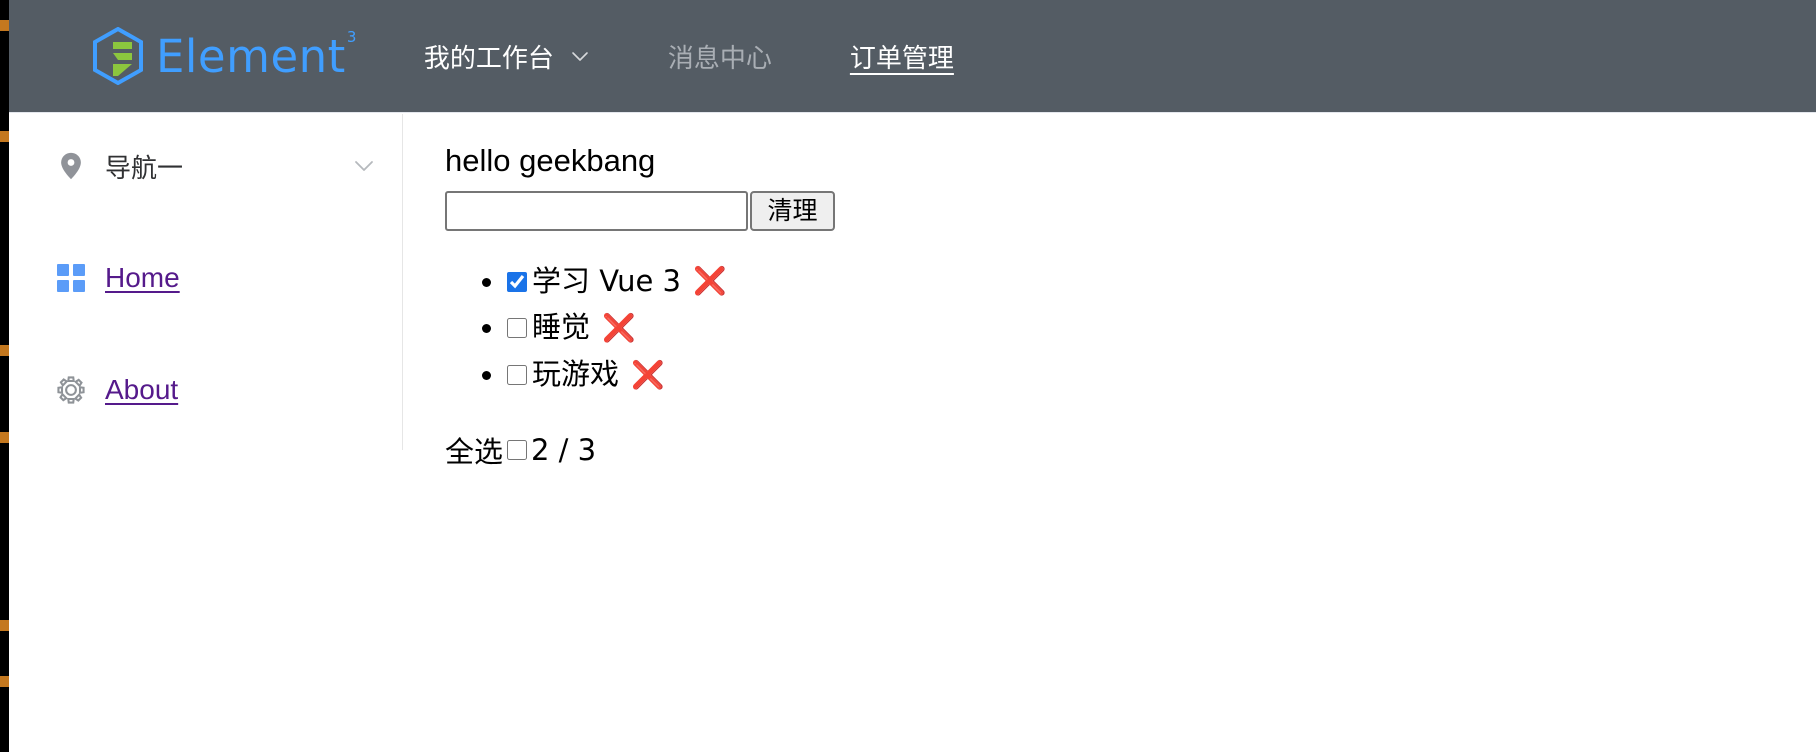 The image size is (1816, 752). Describe the element at coordinates (71, 166) in the screenshot. I see `location-pin-icon` at that location.